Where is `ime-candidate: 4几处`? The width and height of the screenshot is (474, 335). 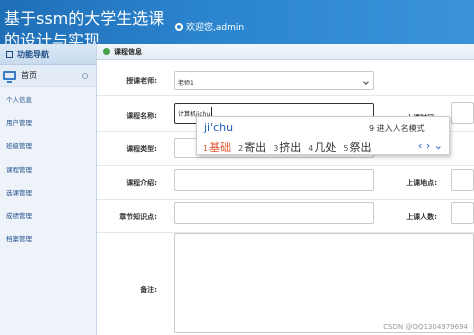 ime-candidate: 4几处 is located at coordinates (322, 147).